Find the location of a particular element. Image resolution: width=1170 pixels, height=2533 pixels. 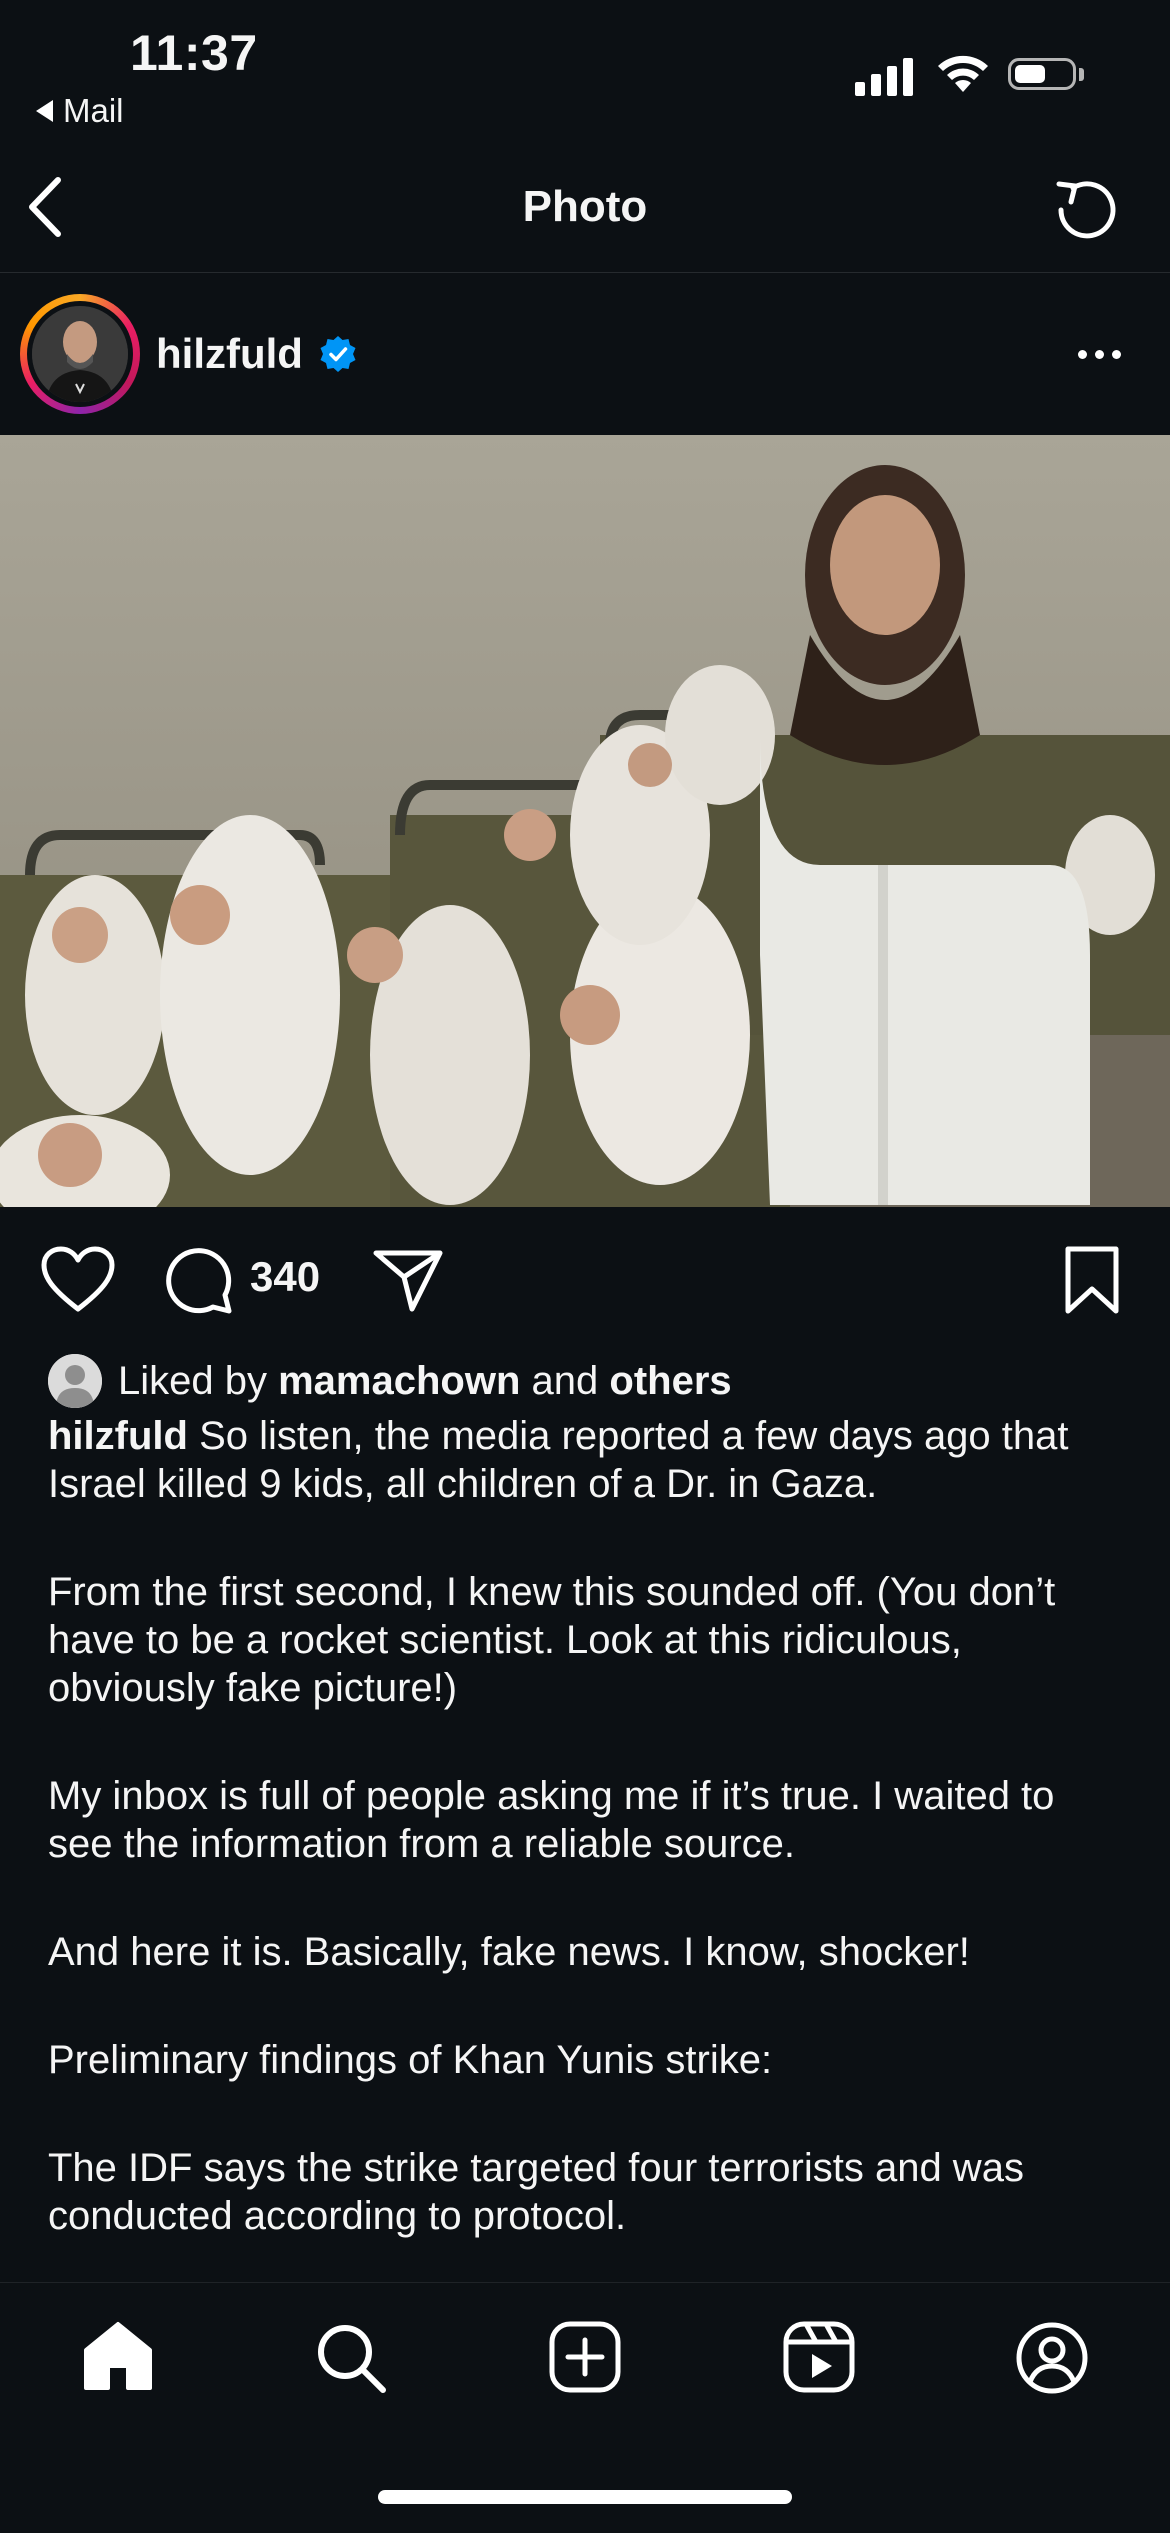

profile-icon is located at coordinates (1052, 2358).